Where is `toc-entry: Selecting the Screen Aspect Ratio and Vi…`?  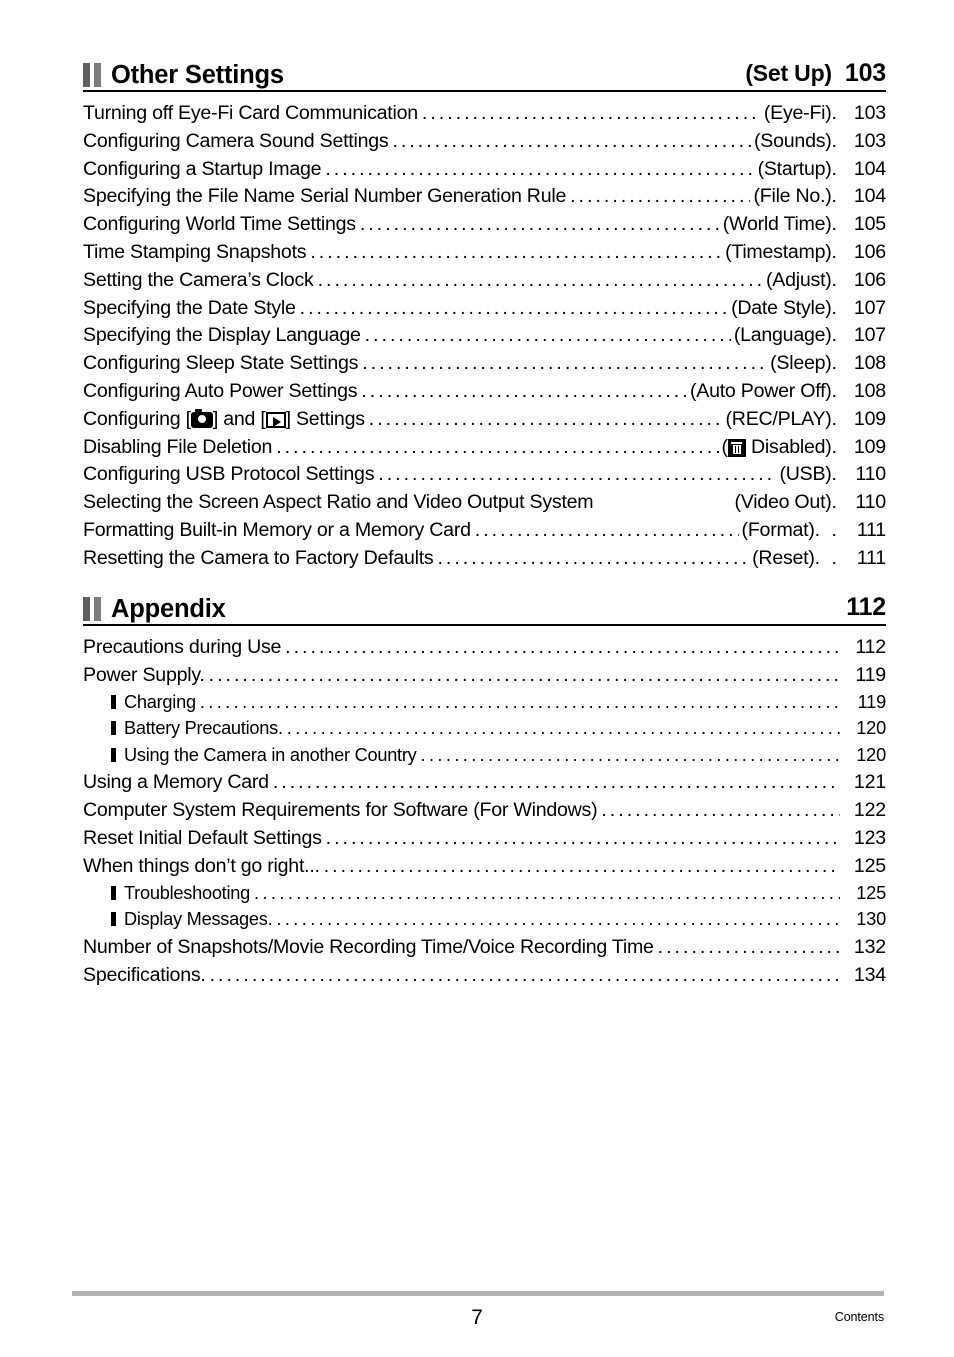
toc-entry: Selecting the Screen Aspect Ratio and Vi… is located at coordinates (484, 505).